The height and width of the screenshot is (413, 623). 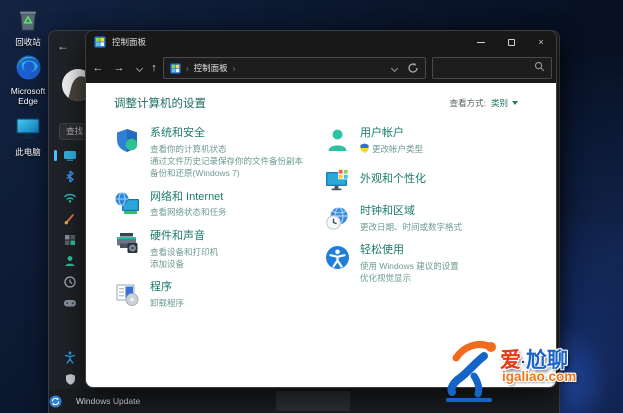 What do you see at coordinates (409, 266) in the screenshot?
I see `category-link: 使用 Windows 建议的设置` at bounding box center [409, 266].